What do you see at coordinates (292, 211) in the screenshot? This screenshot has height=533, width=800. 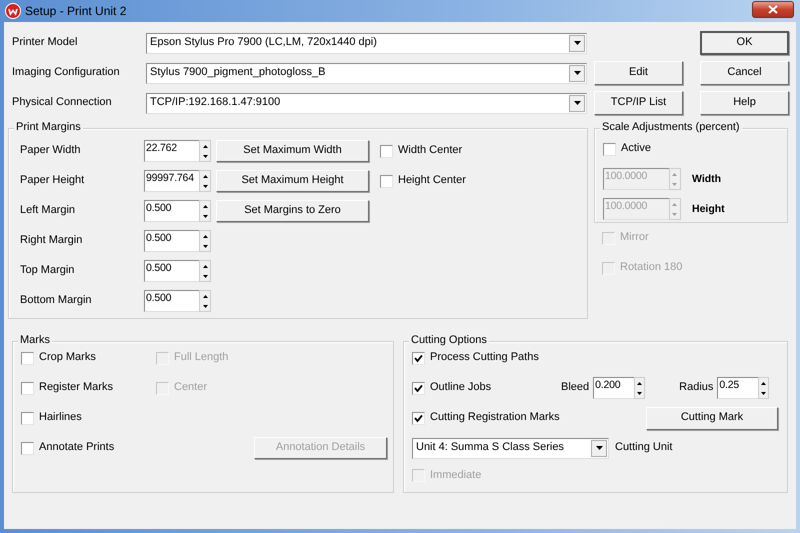 I see `button: Set Margins to Zero` at bounding box center [292, 211].